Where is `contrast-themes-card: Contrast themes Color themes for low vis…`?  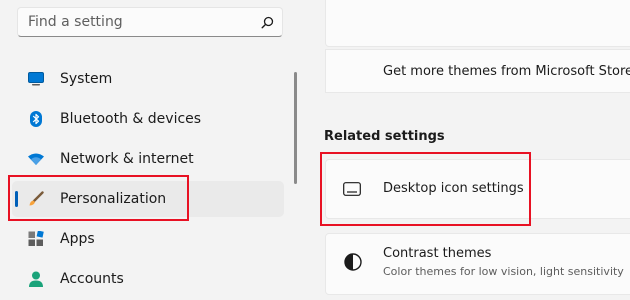
contrast-themes-card: Contrast themes Color themes for low vis… is located at coordinates (477, 264).